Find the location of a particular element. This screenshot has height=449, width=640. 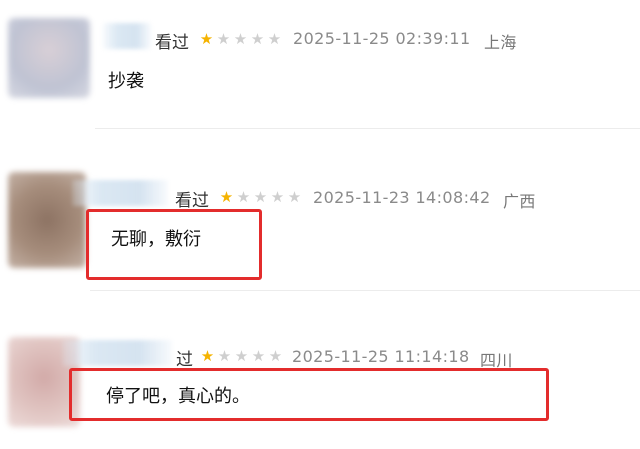

comment-date: 2025-11-25 11:14:18 is located at coordinates (381, 356).